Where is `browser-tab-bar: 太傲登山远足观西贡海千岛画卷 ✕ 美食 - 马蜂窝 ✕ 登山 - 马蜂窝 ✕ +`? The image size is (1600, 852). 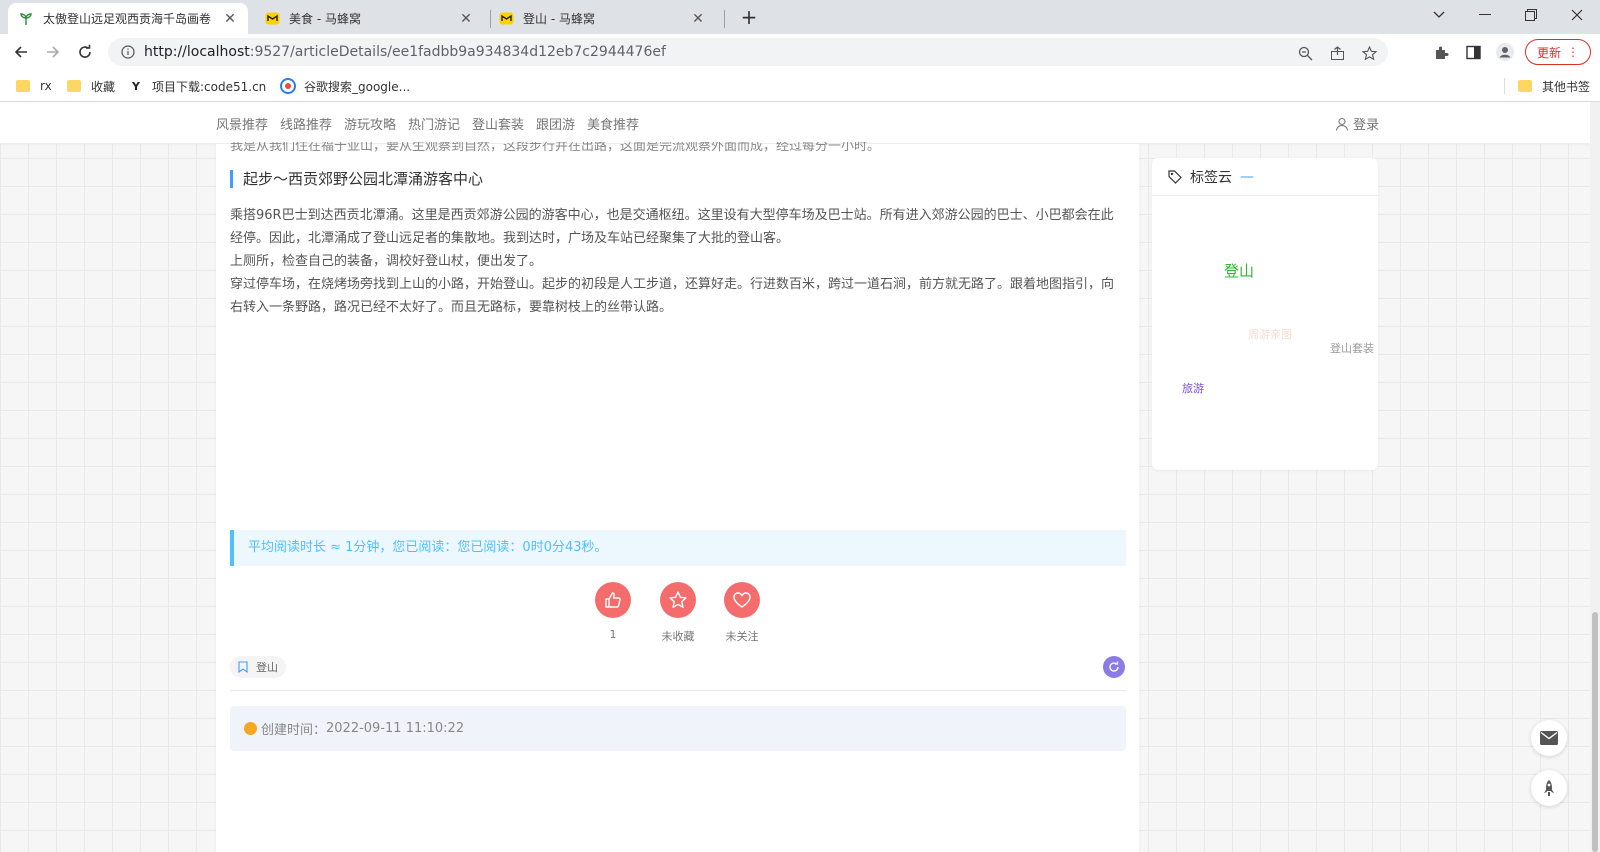
browser-tab-bar: 太傲登山远足观西贡海千岛画卷 ✕ 美食 - 马蜂窝 ✕ 登山 - 马蜂窝 ✕ + is located at coordinates (800, 17).